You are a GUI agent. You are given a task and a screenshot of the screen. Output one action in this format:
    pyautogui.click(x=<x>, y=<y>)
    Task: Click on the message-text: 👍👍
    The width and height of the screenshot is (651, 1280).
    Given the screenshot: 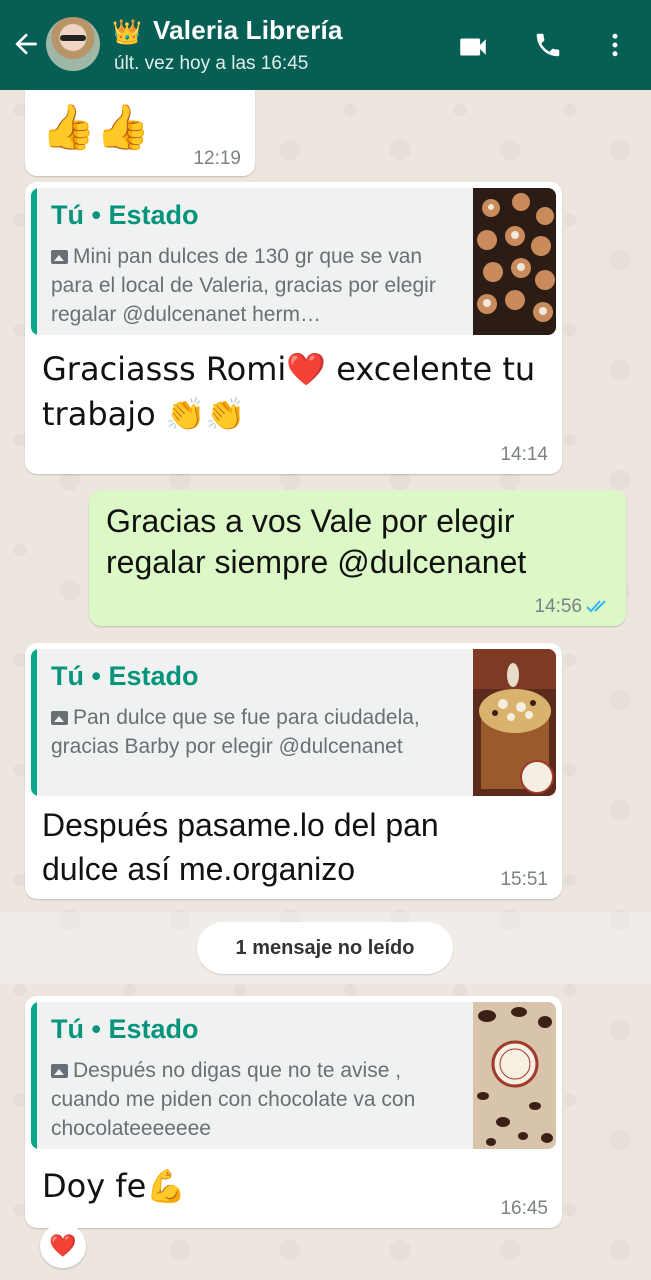 What is the action you would take?
    pyautogui.click(x=96, y=127)
    